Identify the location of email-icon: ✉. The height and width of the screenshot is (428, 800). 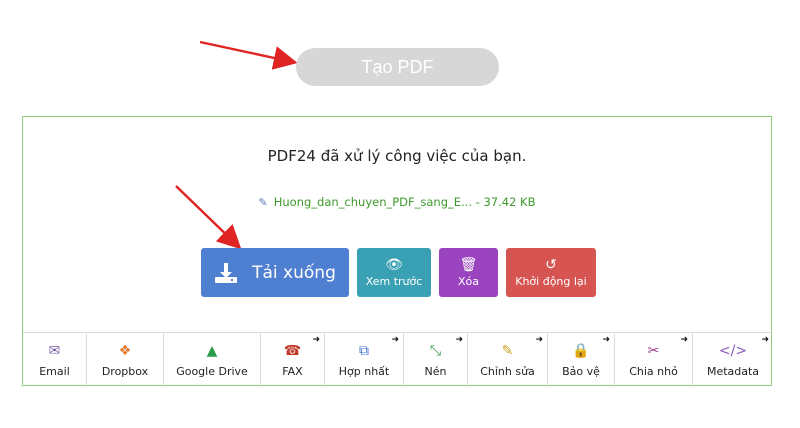
(54, 350).